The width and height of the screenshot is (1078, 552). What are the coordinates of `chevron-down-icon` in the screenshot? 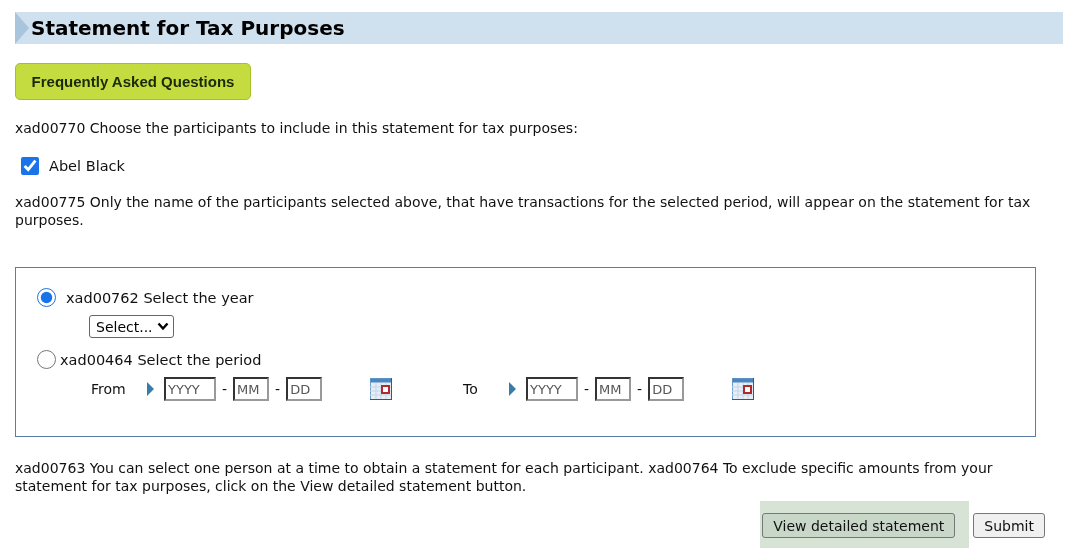 It's located at (162, 326).